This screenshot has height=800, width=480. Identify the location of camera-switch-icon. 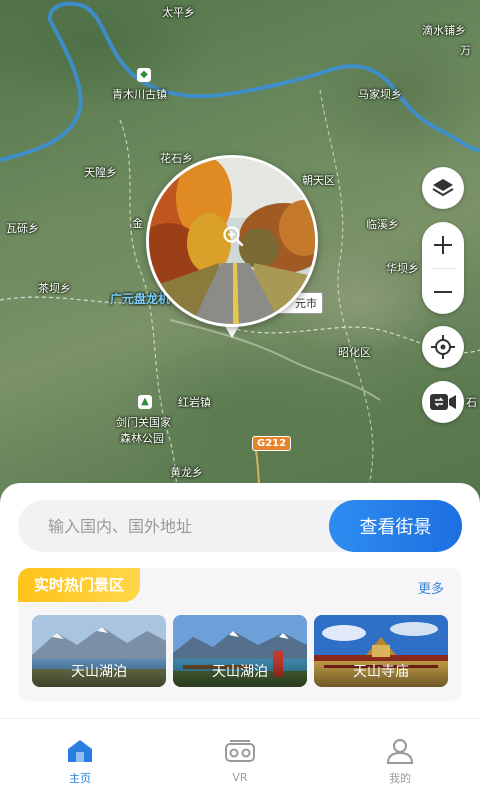
(443, 402).